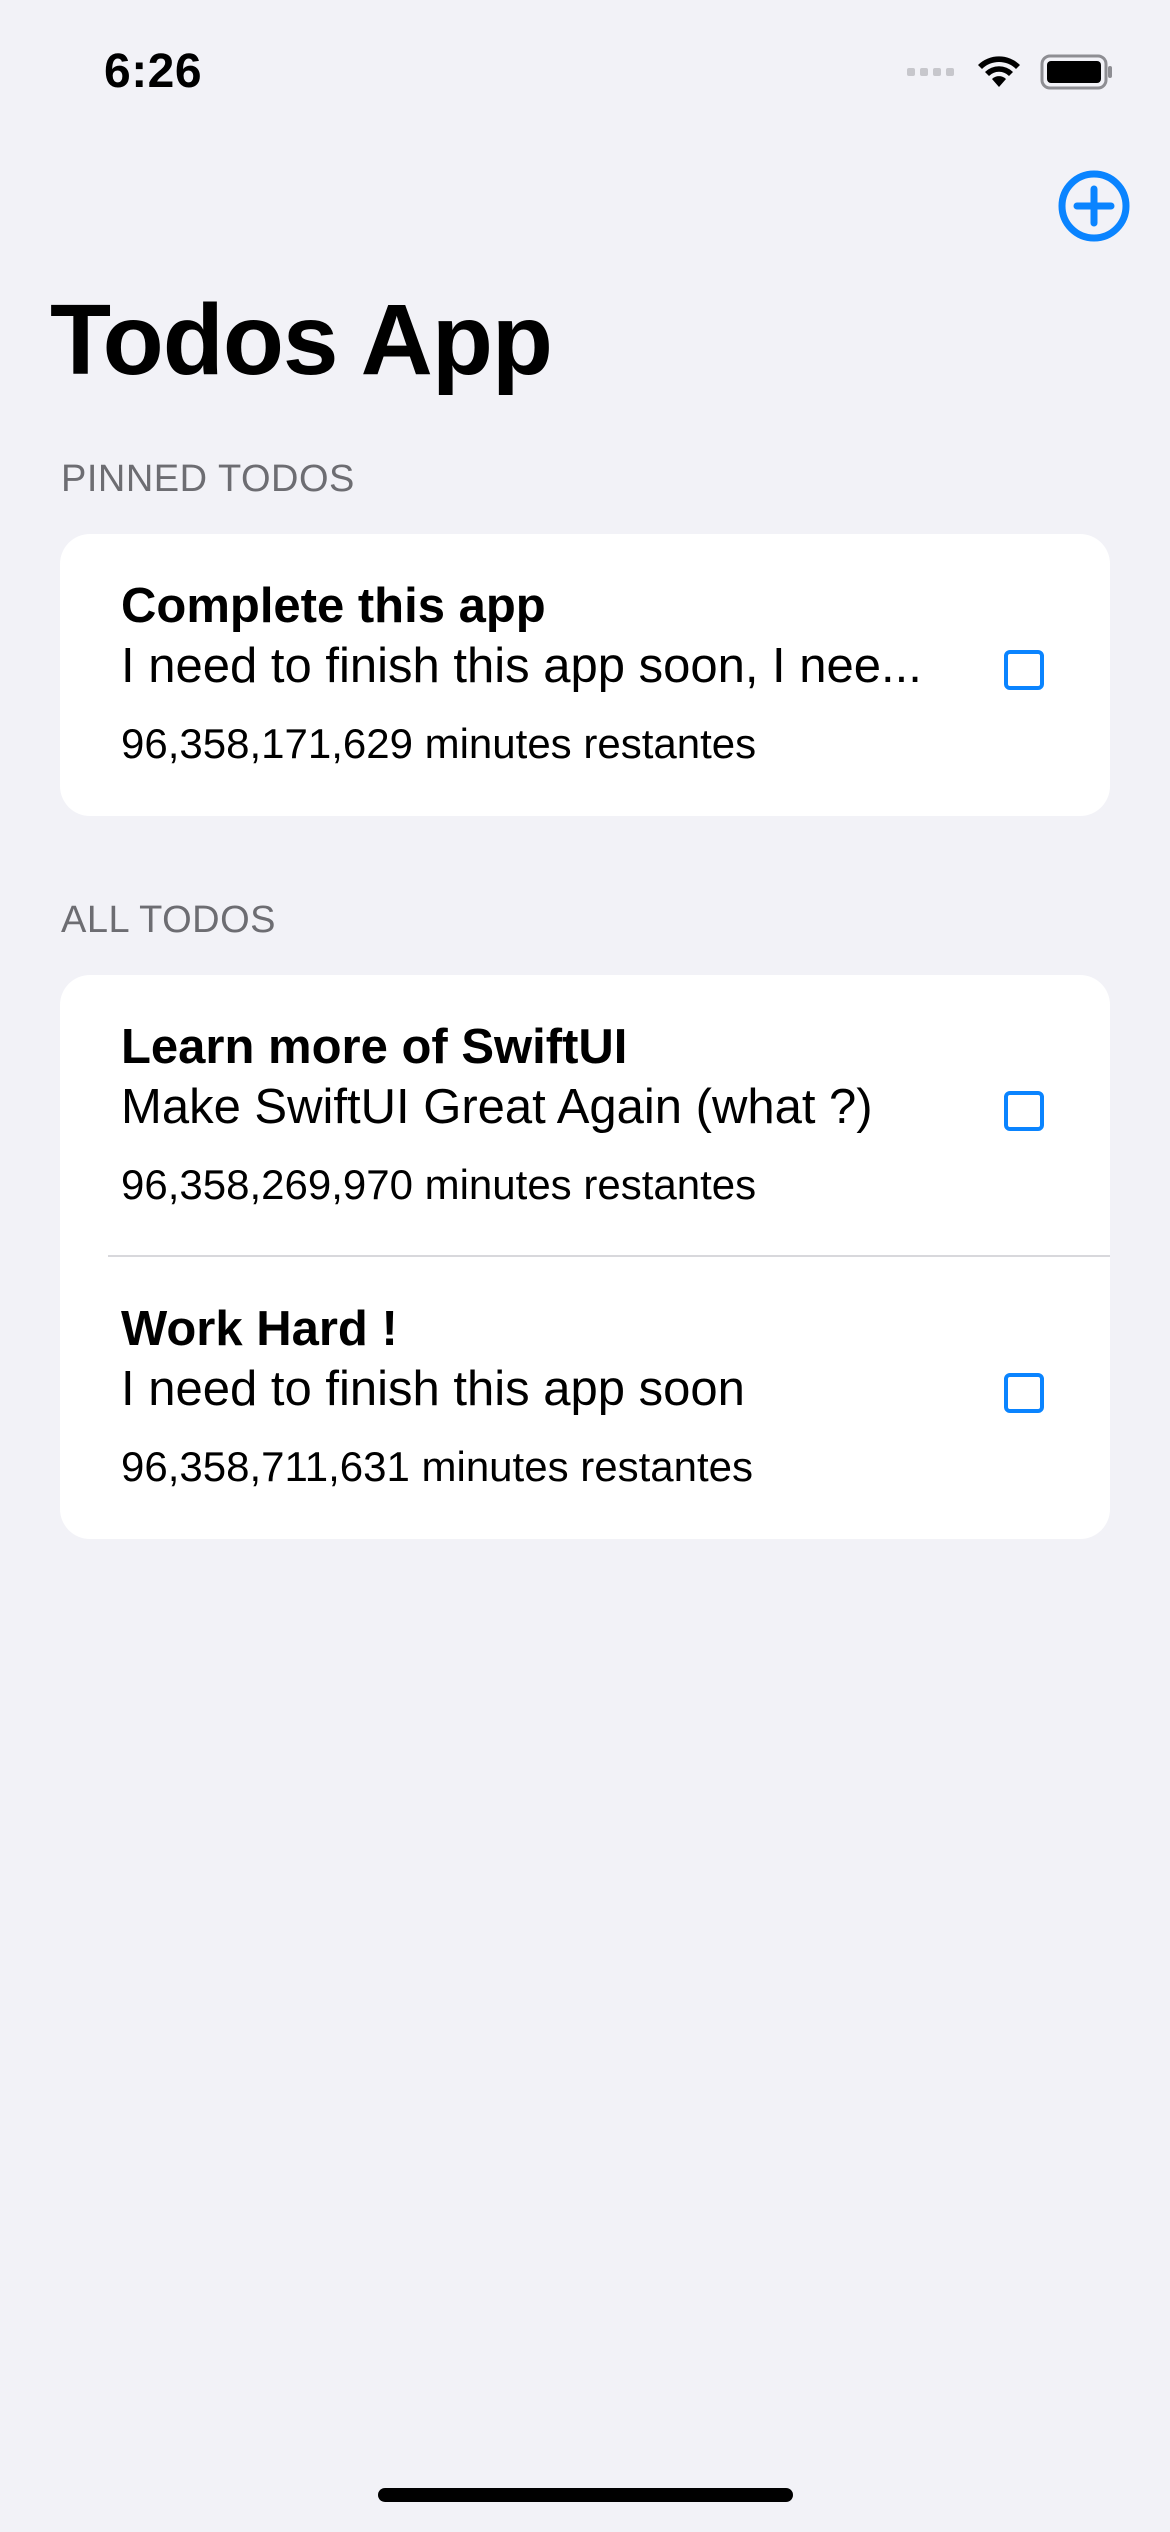 The image size is (1170, 2532). I want to click on todo-time-remaining: 96,358,171,629 minutes restantes, so click(439, 743).